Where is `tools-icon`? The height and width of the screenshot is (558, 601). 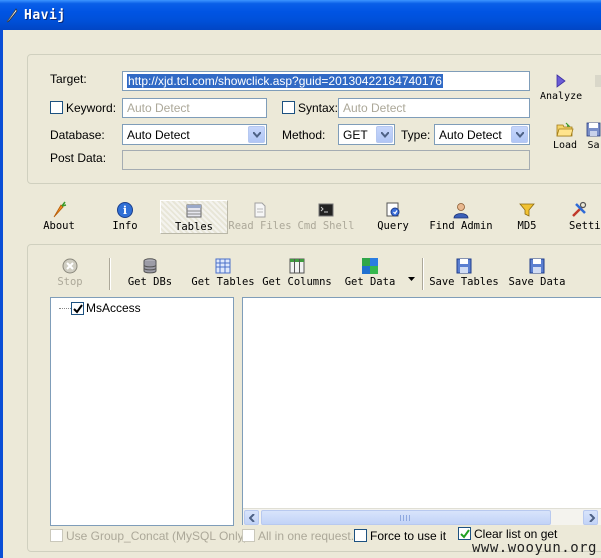 tools-icon is located at coordinates (579, 209).